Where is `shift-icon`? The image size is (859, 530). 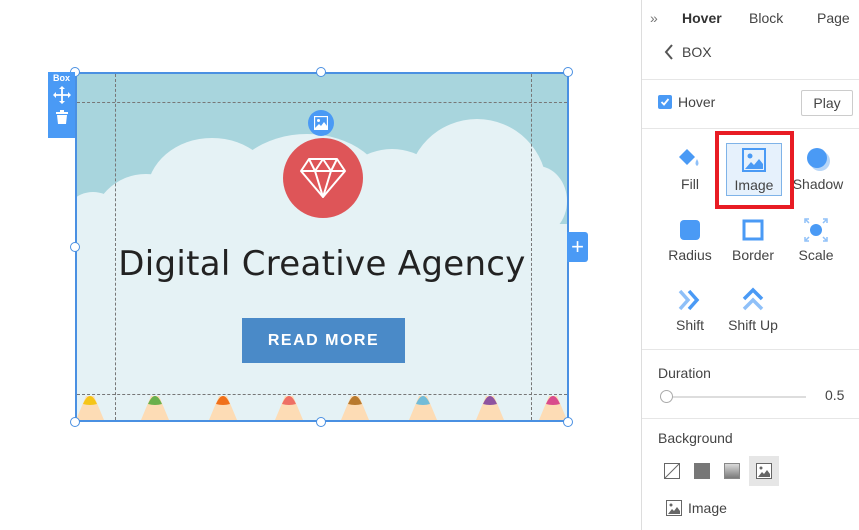
shift-icon is located at coordinates (689, 300).